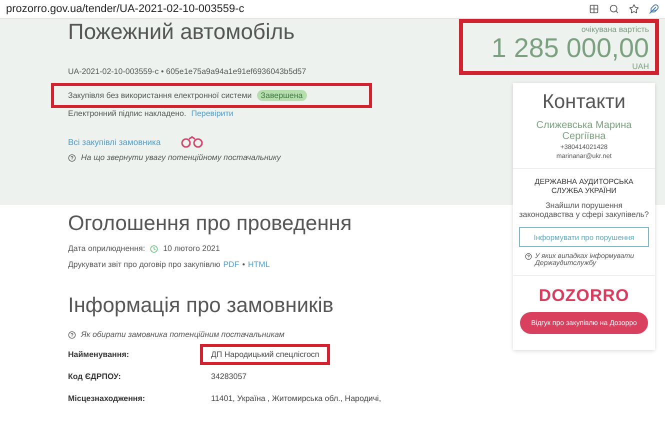 This screenshot has height=429, width=665. What do you see at coordinates (231, 264) in the screenshot?
I see `report-link: PDF` at bounding box center [231, 264].